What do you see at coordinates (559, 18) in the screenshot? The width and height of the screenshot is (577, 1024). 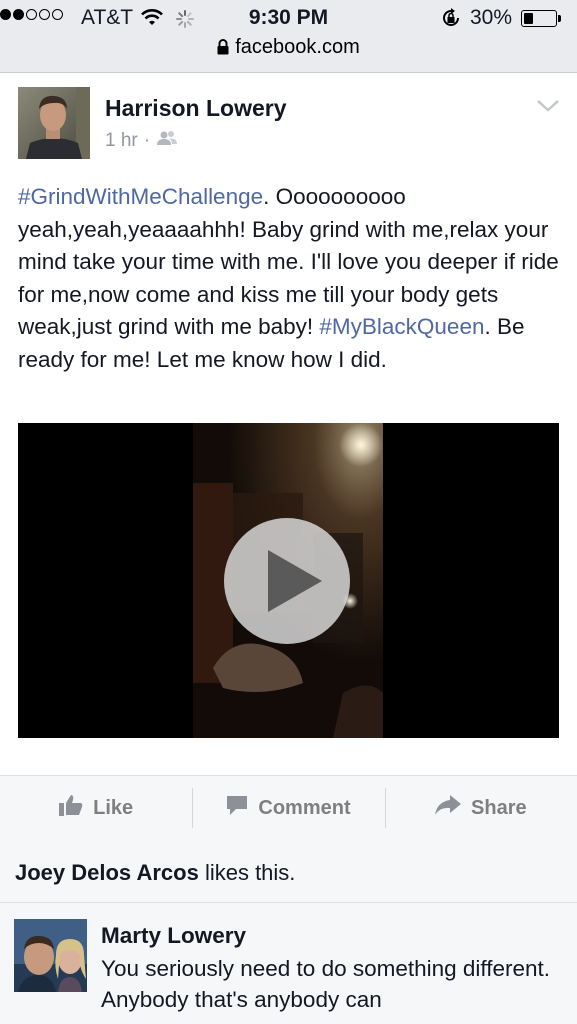 I see `battery-nub` at bounding box center [559, 18].